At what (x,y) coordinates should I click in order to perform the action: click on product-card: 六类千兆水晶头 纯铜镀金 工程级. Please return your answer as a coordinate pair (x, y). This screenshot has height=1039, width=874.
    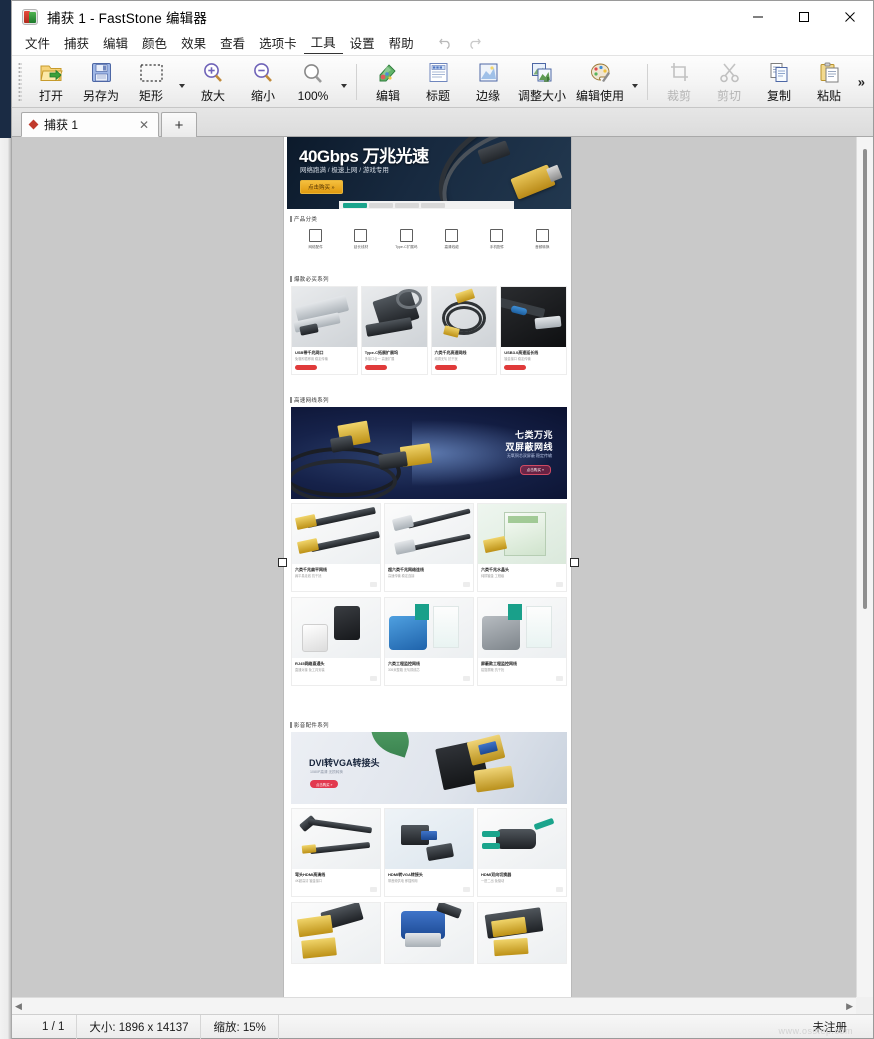
    Looking at the image, I should click on (522, 547).